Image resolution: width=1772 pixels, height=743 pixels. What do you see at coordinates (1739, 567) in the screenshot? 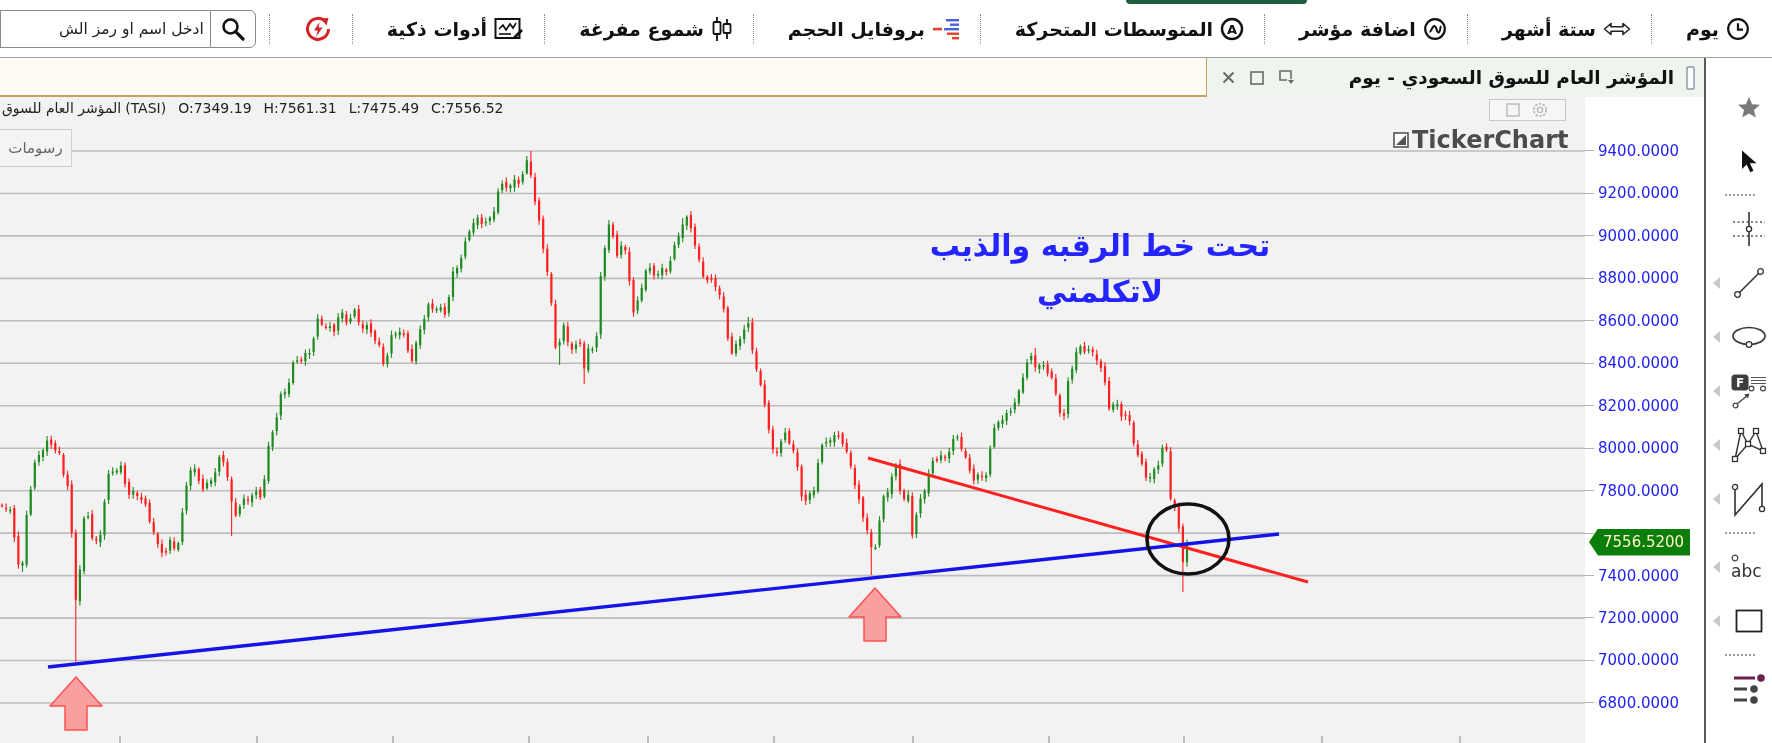
I see `text-tool-button: abc` at bounding box center [1739, 567].